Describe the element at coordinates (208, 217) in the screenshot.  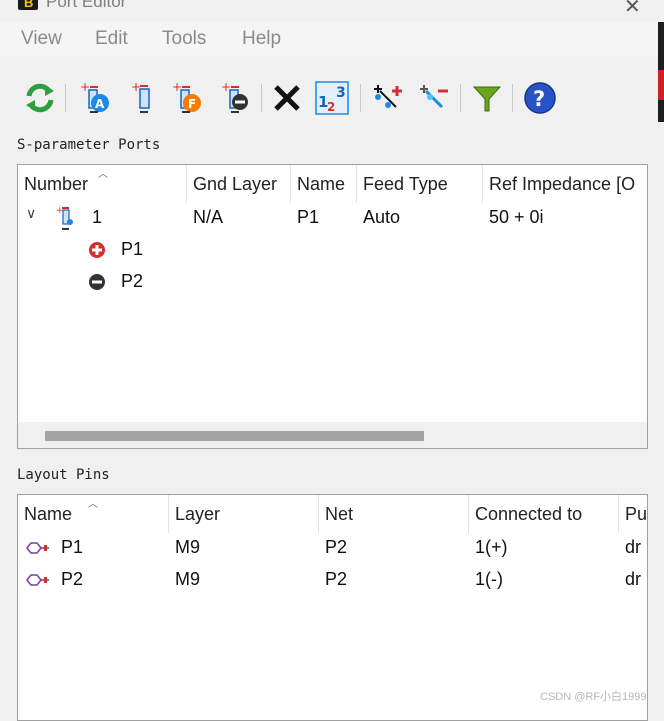
I see `port-gnd-layer: N/A` at that location.